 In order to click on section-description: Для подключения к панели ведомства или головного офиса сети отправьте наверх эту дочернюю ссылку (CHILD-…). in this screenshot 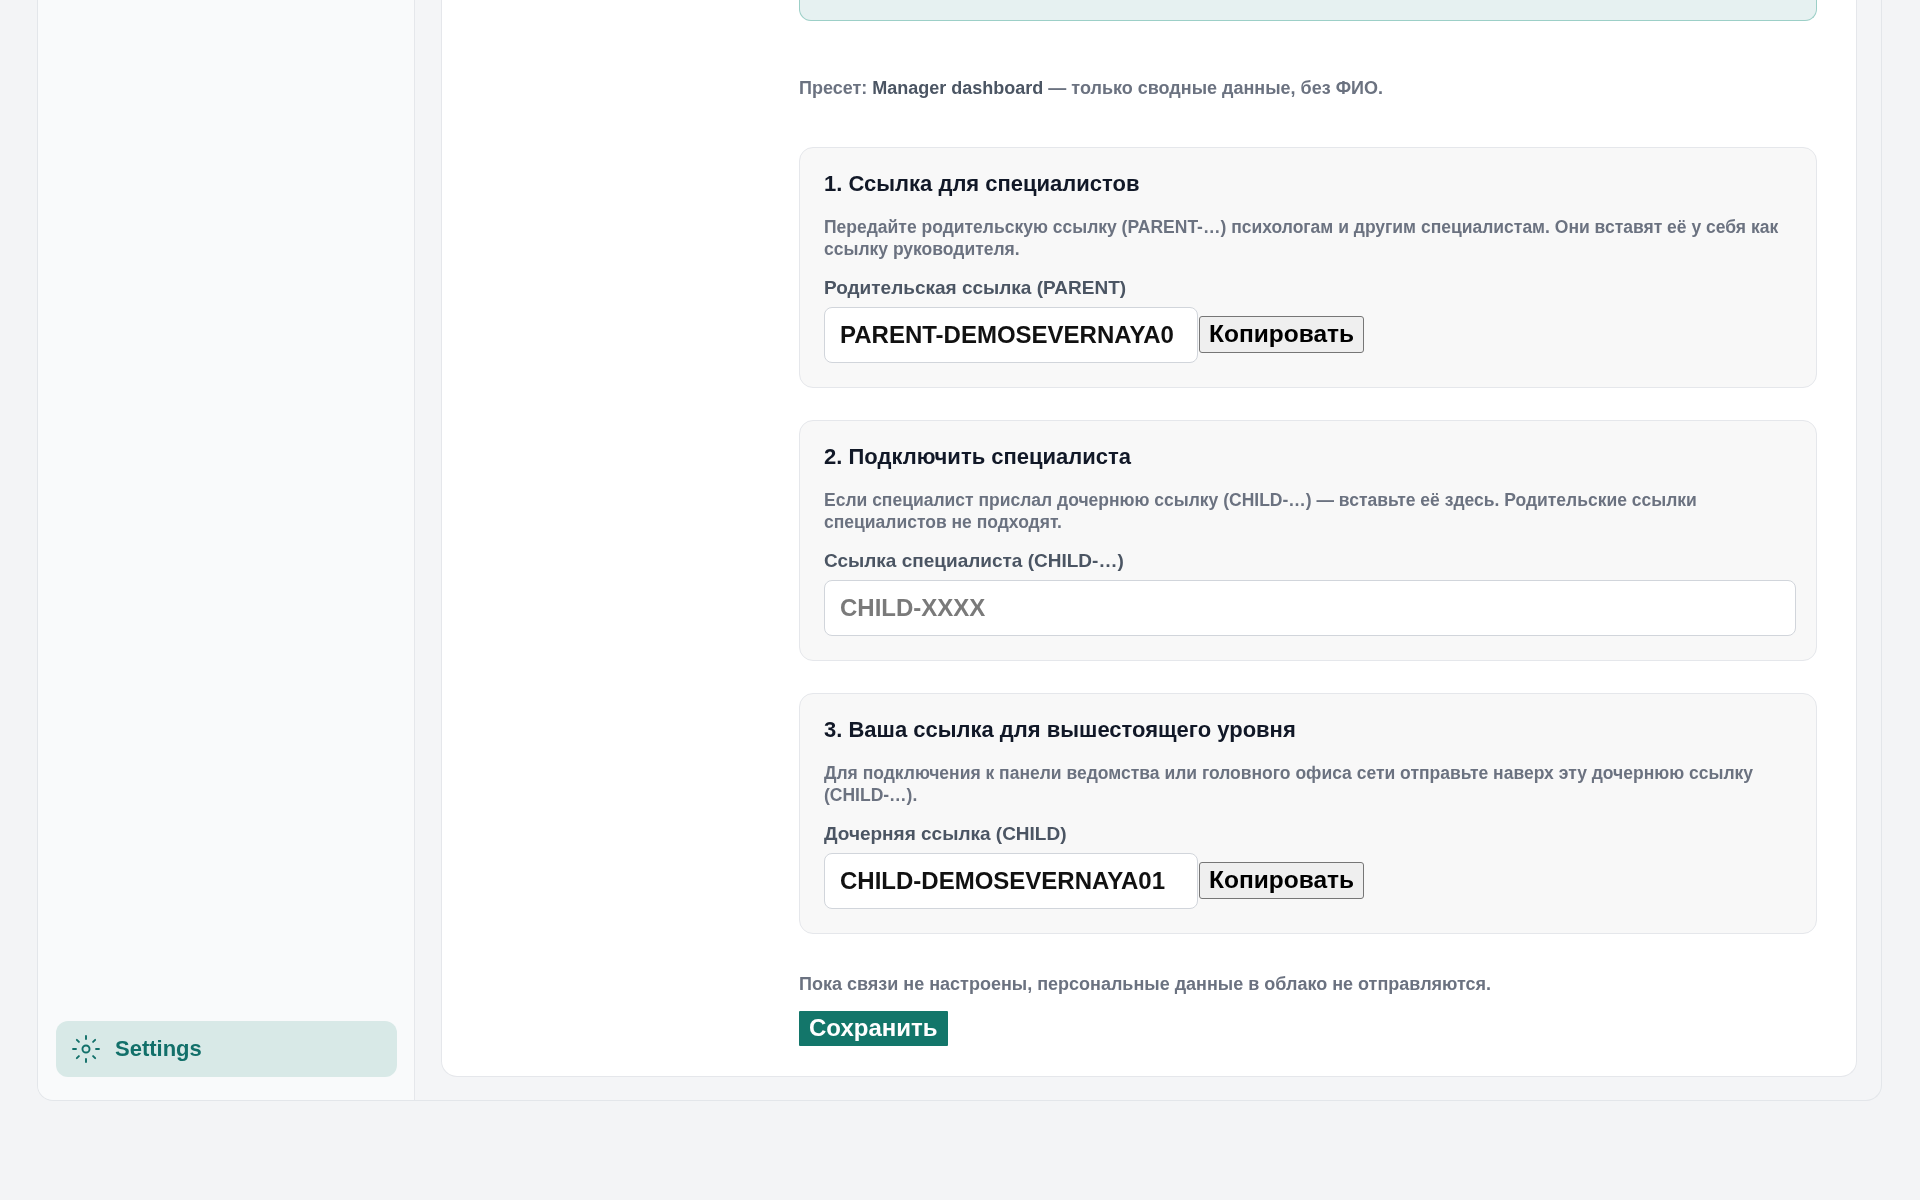, I will do `click(1289, 783)`.